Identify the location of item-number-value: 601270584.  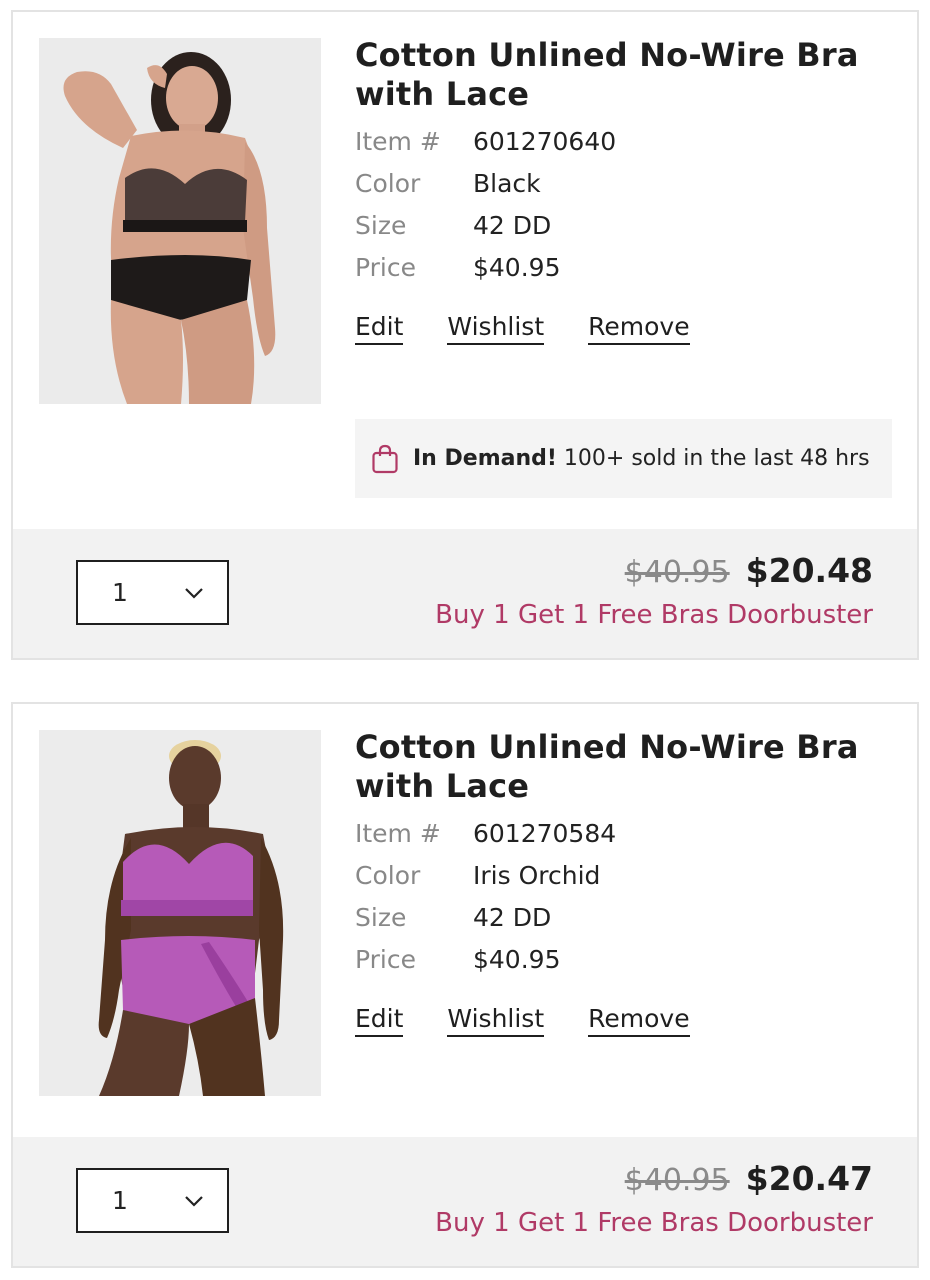
(545, 833).